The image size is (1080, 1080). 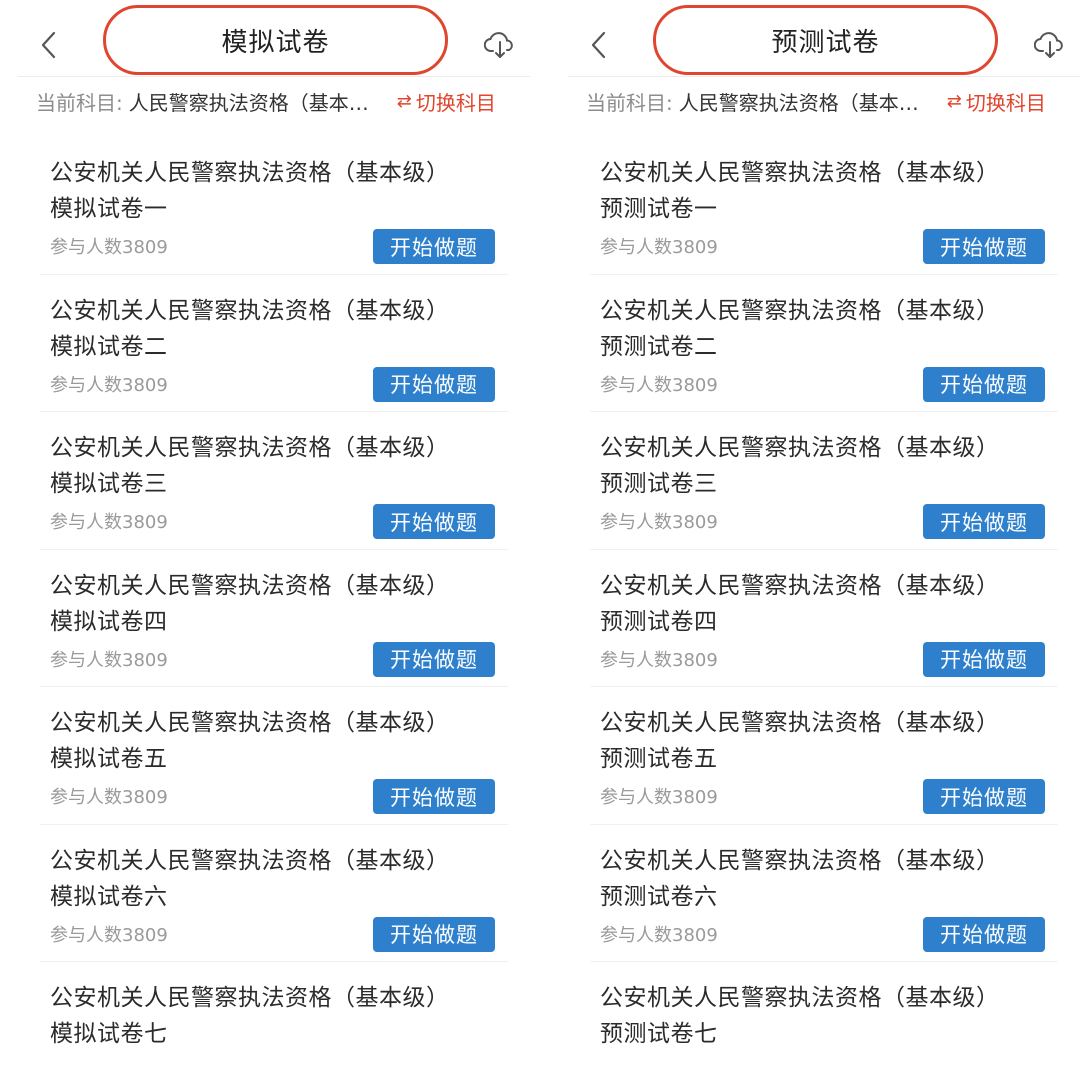 I want to click on exam-list-item: 公安机关人民警察执法资格（基本级） 预测试卷七, so click(x=815, y=1021).